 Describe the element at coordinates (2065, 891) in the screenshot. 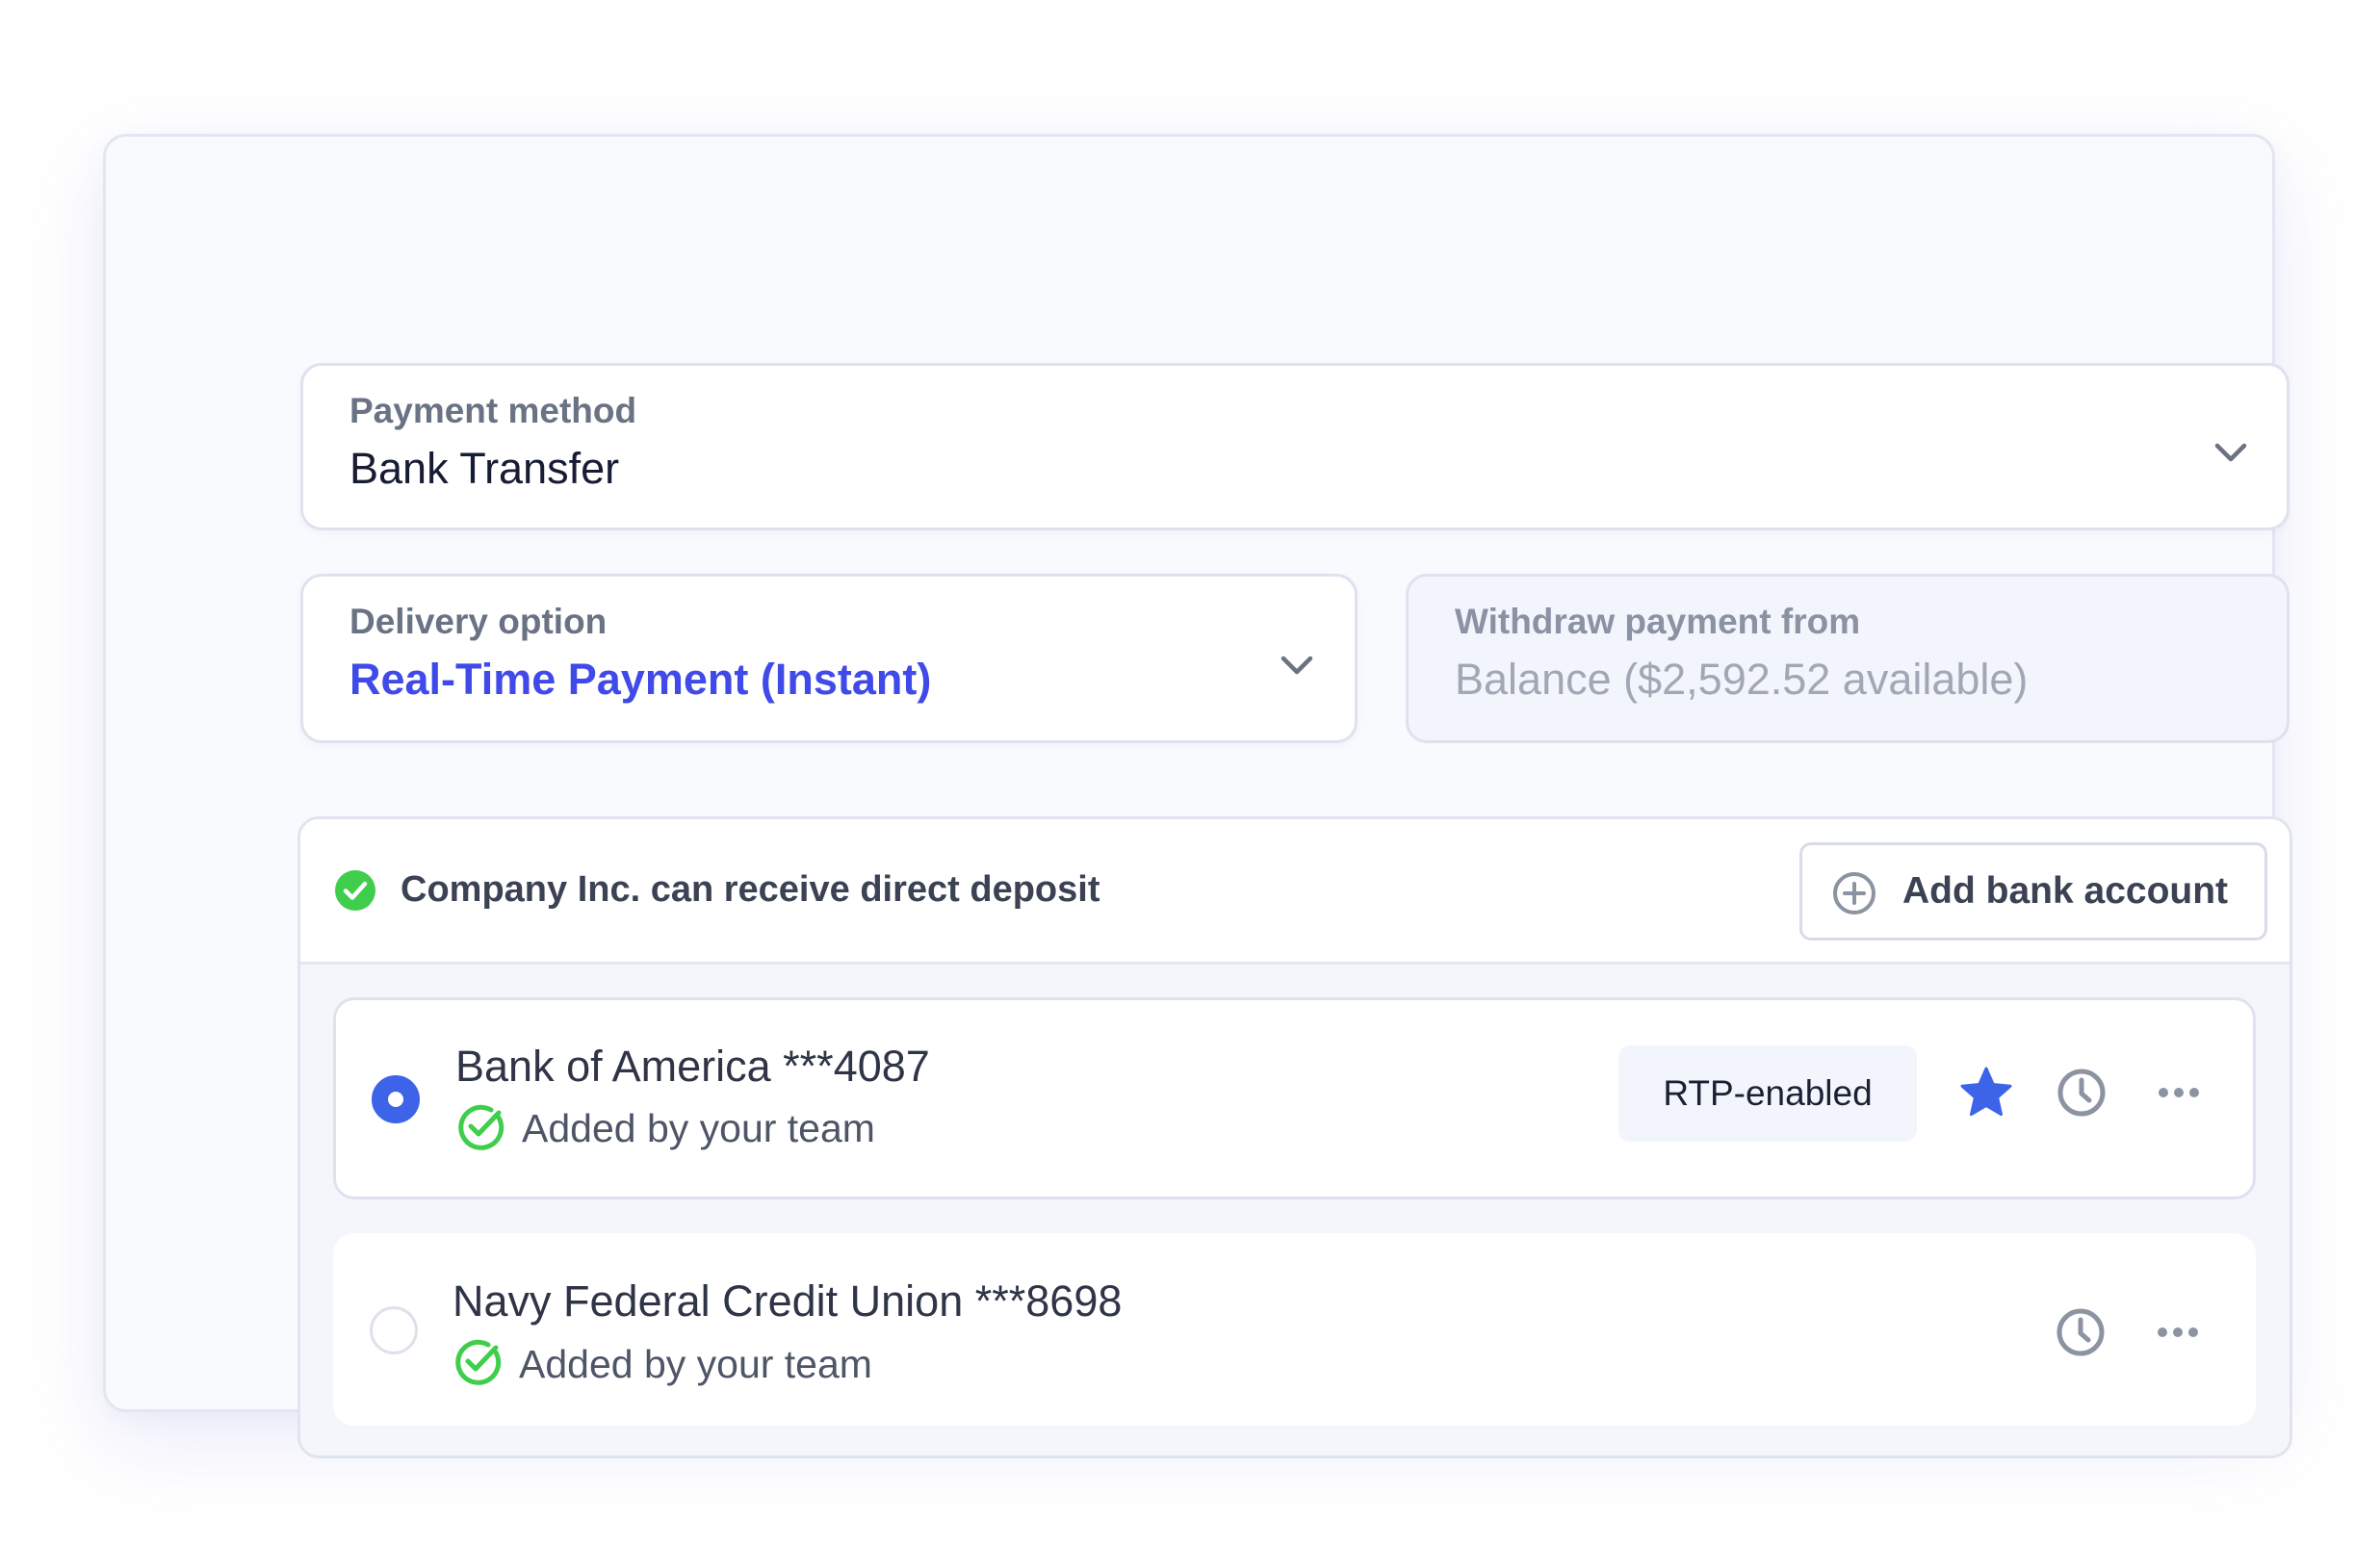

I see `add-bank-account-label: Add bank account` at that location.